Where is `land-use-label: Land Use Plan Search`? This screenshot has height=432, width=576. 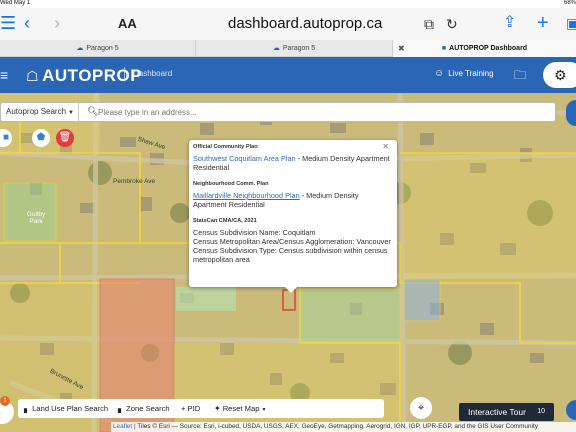
land-use-label: Land Use Plan Search is located at coordinates (70, 408).